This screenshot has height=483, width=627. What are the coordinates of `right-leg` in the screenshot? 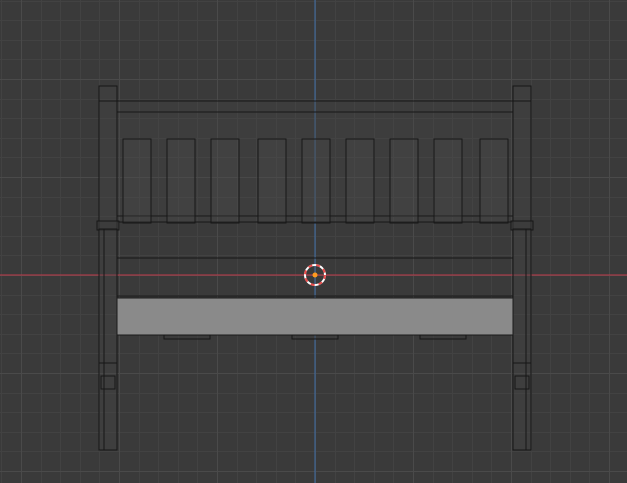 It's located at (522, 339).